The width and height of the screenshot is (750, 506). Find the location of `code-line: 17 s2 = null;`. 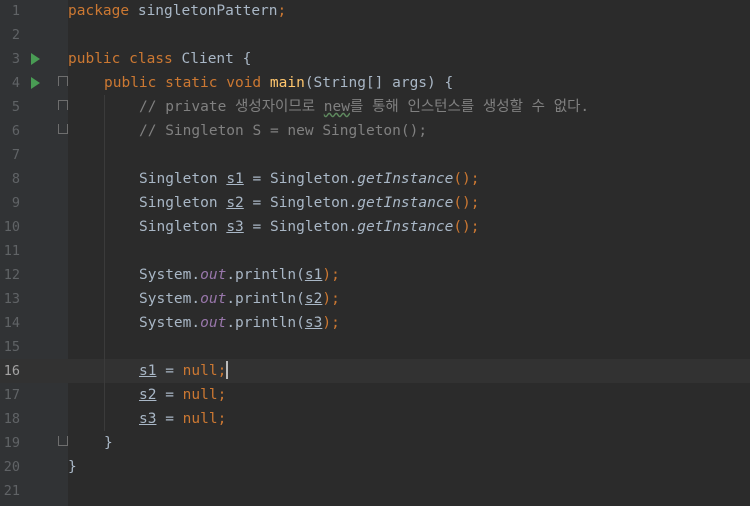

code-line: 17 s2 = null; is located at coordinates (375, 395).